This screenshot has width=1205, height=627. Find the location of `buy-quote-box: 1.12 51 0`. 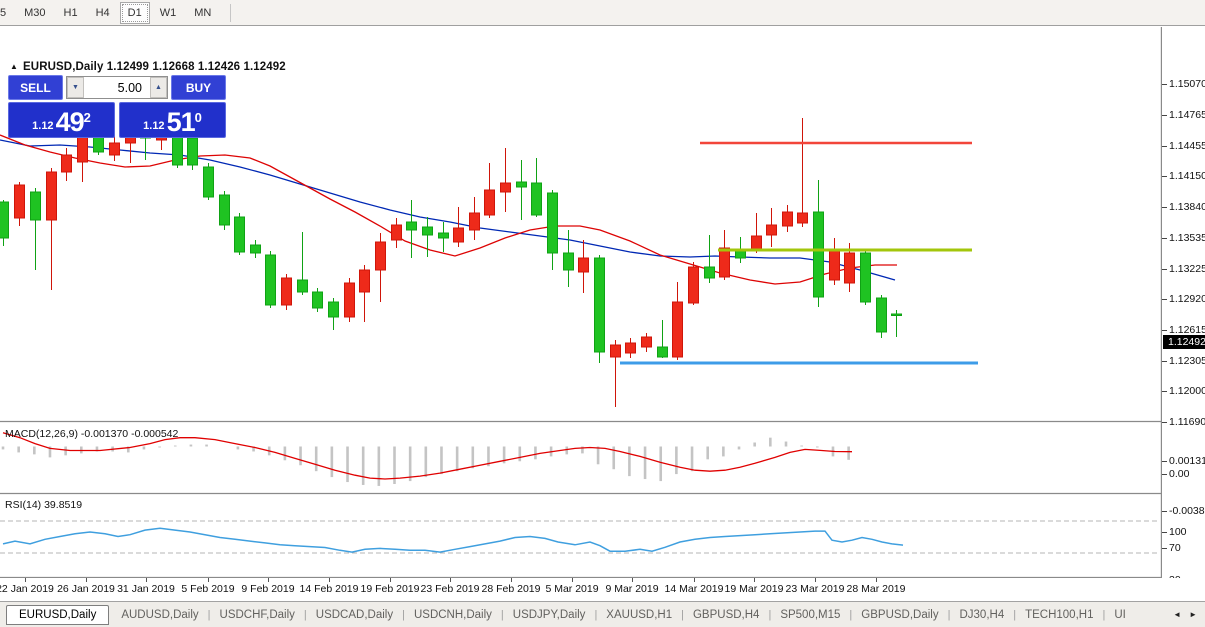

buy-quote-box: 1.12 51 0 is located at coordinates (172, 120).